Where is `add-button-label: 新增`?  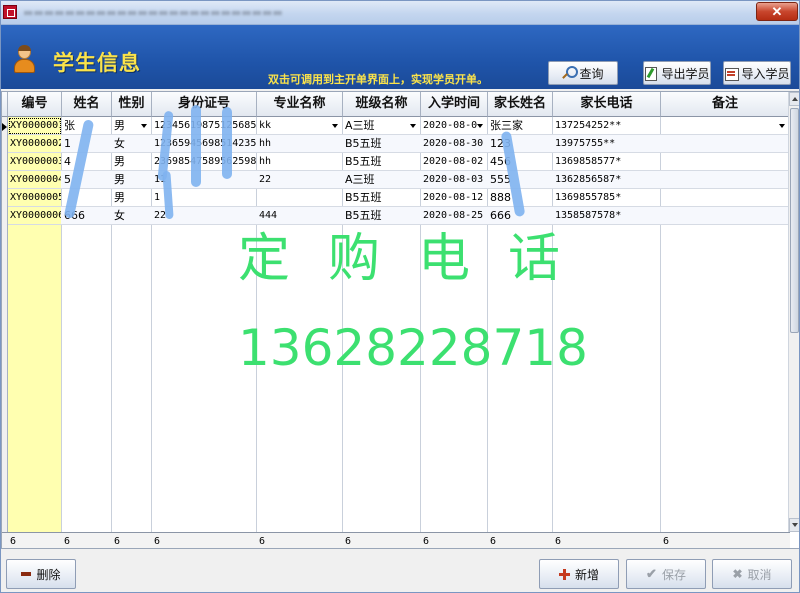 add-button-label: 新增 is located at coordinates (586, 574).